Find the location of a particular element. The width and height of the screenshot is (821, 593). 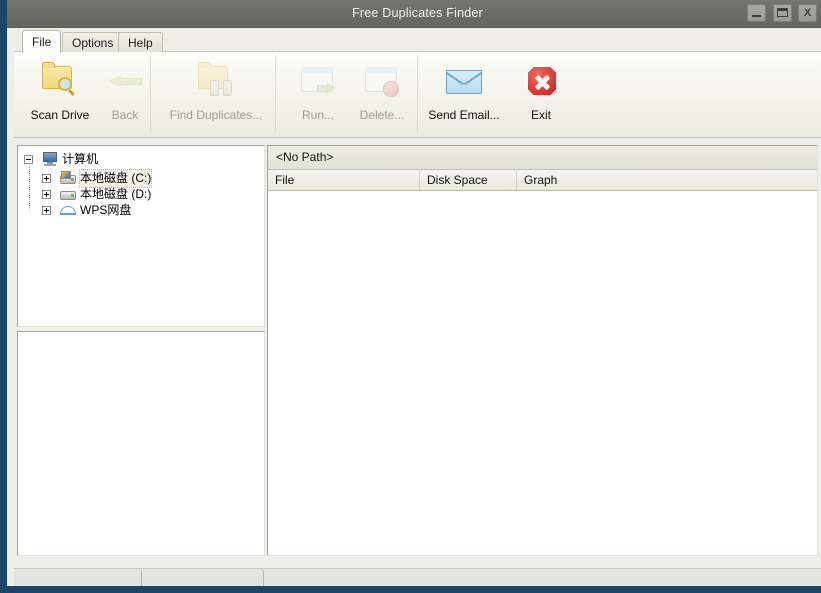

title-bar: Free Duplicates Finder X is located at coordinates (414, 14).